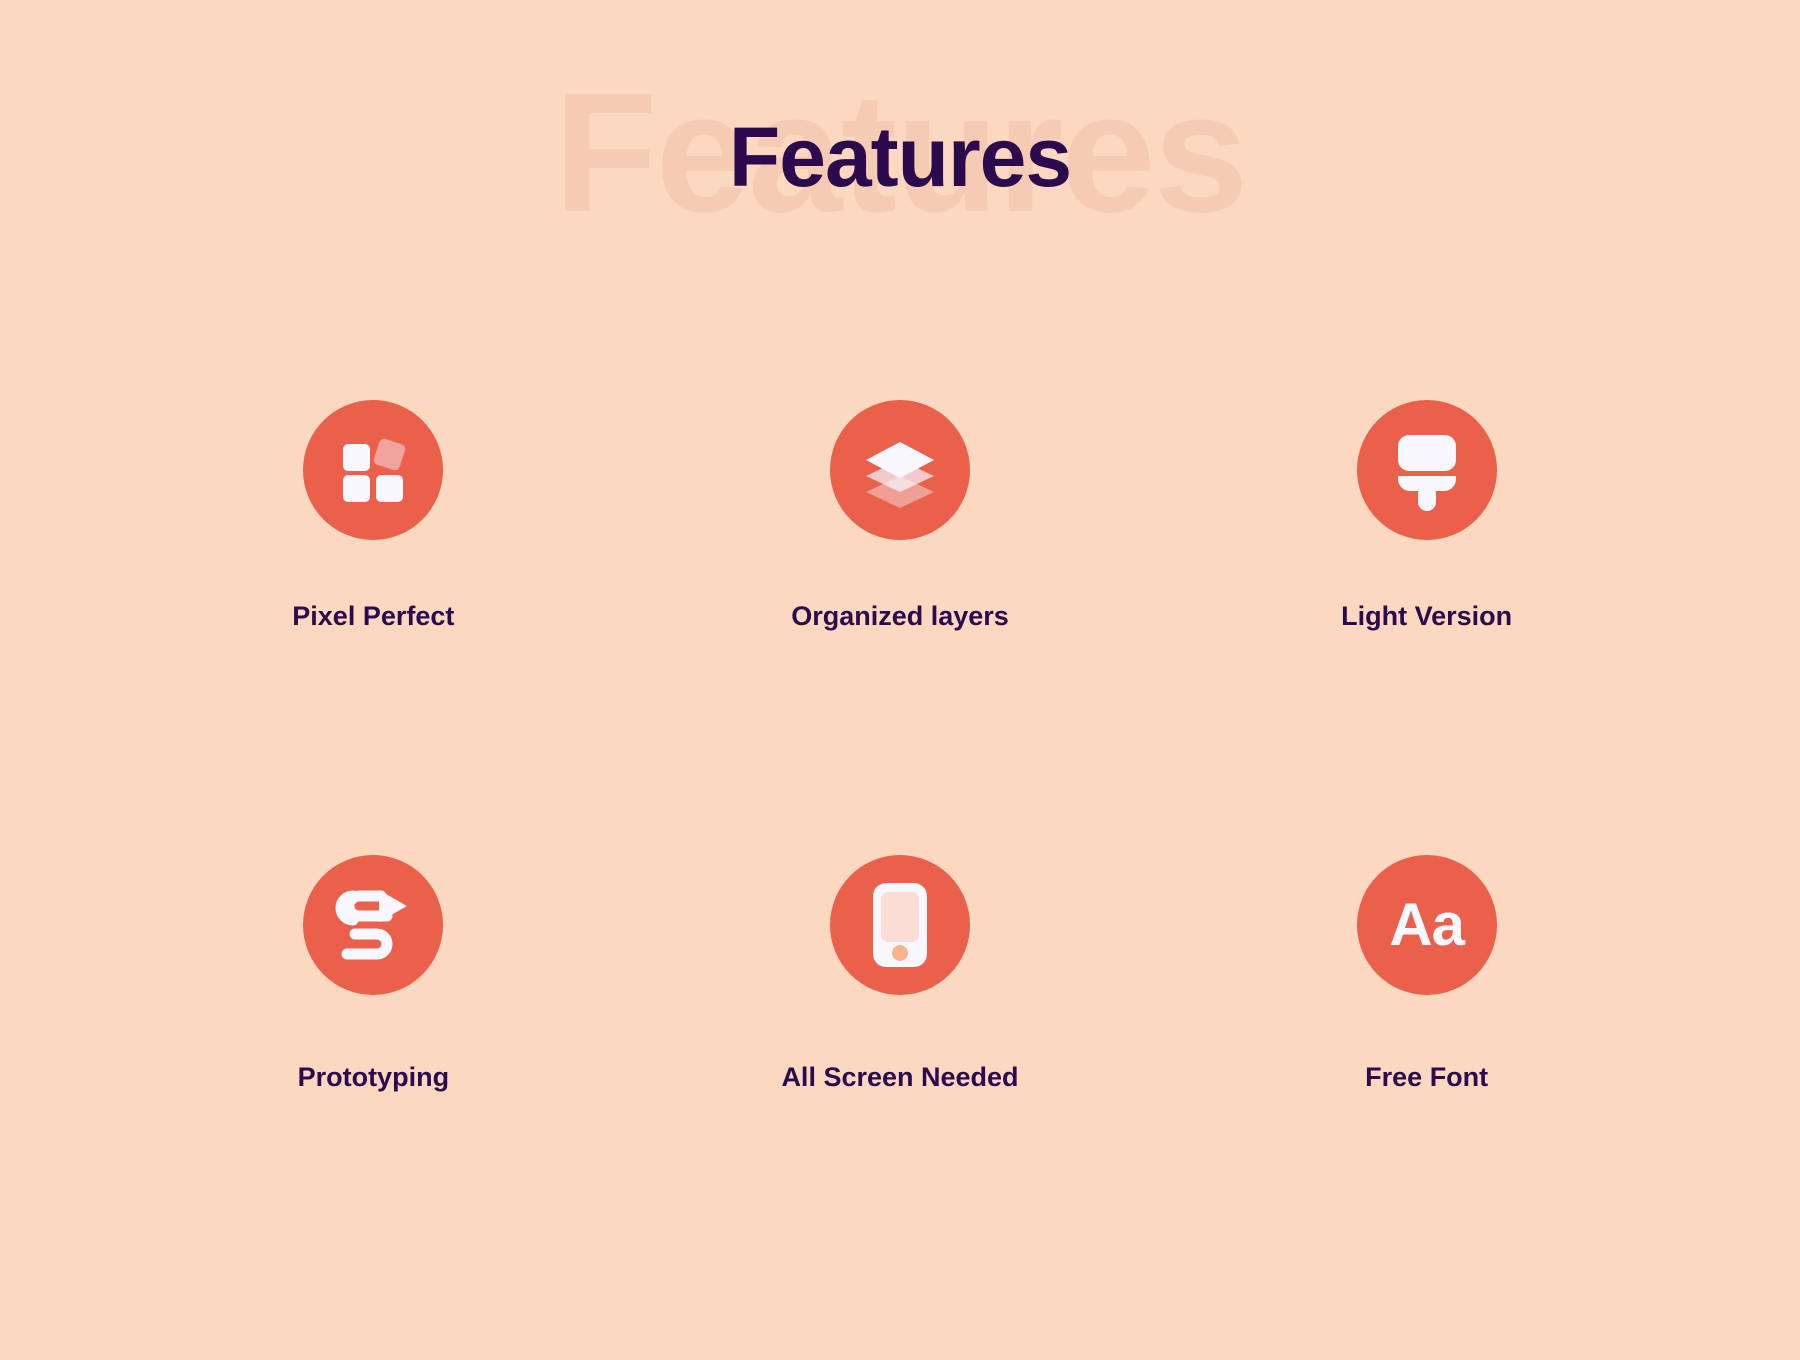  I want to click on feature-label: Organized layers, so click(900, 616).